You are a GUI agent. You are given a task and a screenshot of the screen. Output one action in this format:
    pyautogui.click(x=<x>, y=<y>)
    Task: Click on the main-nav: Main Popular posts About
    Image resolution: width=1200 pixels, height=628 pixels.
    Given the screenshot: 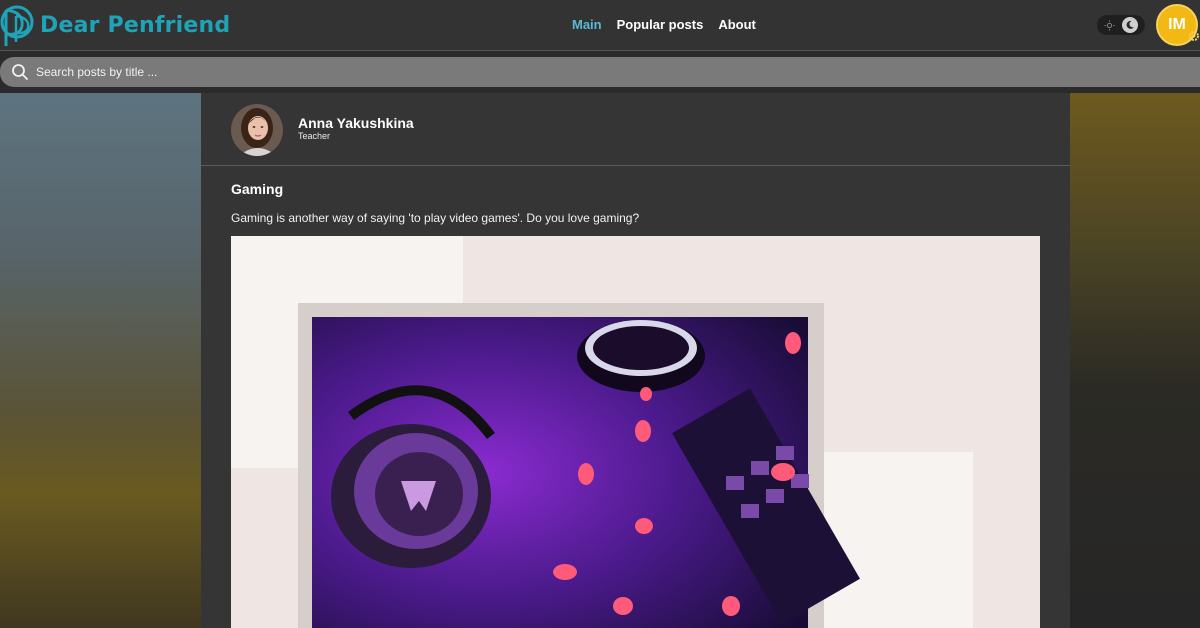 What is the action you would take?
    pyautogui.click(x=664, y=24)
    